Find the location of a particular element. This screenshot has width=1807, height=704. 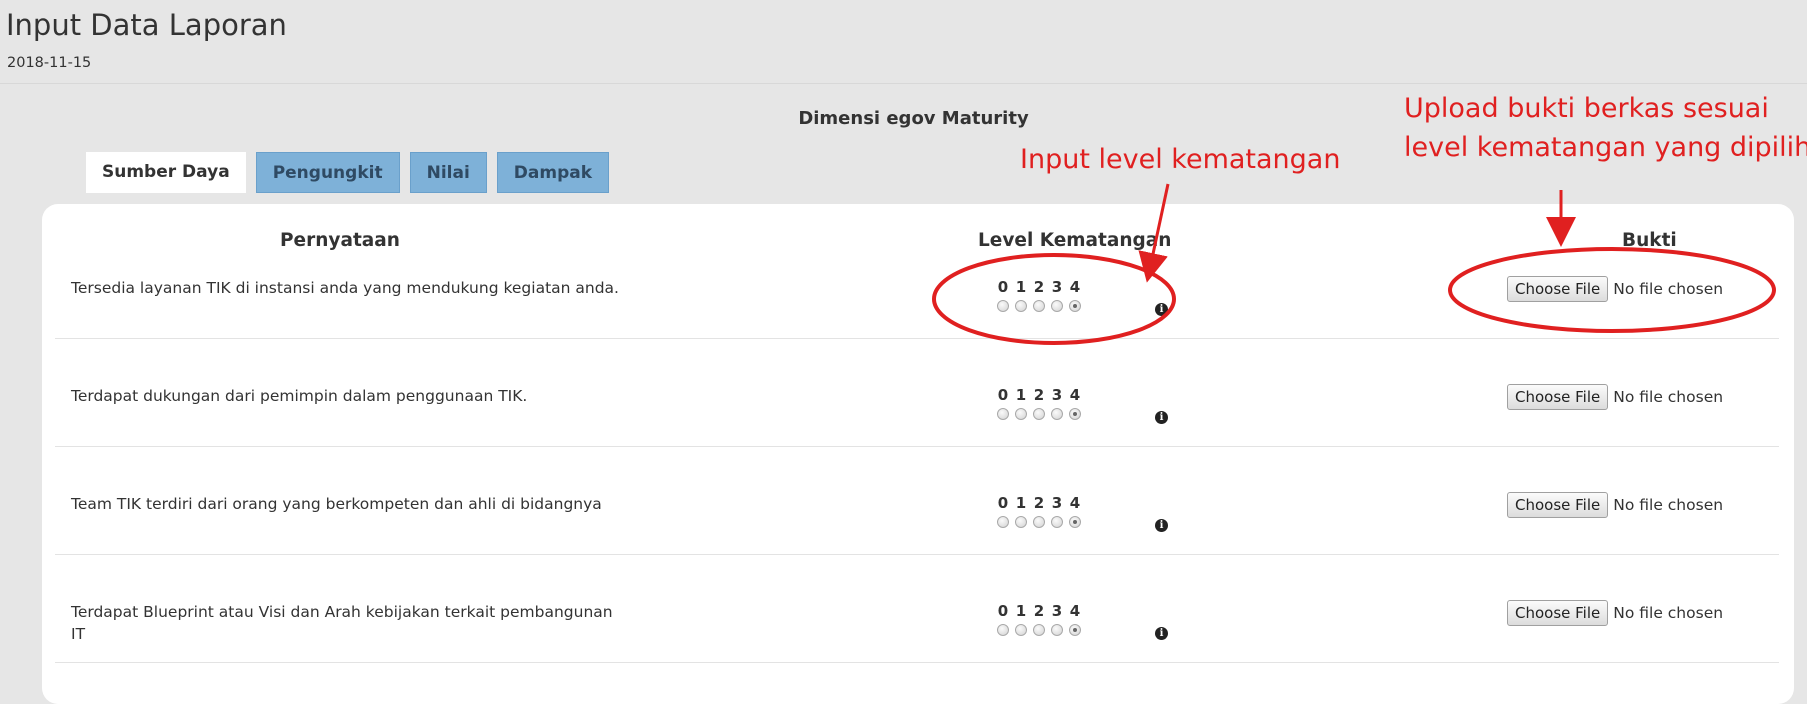

tab-nilai: Nilai is located at coordinates (448, 172).